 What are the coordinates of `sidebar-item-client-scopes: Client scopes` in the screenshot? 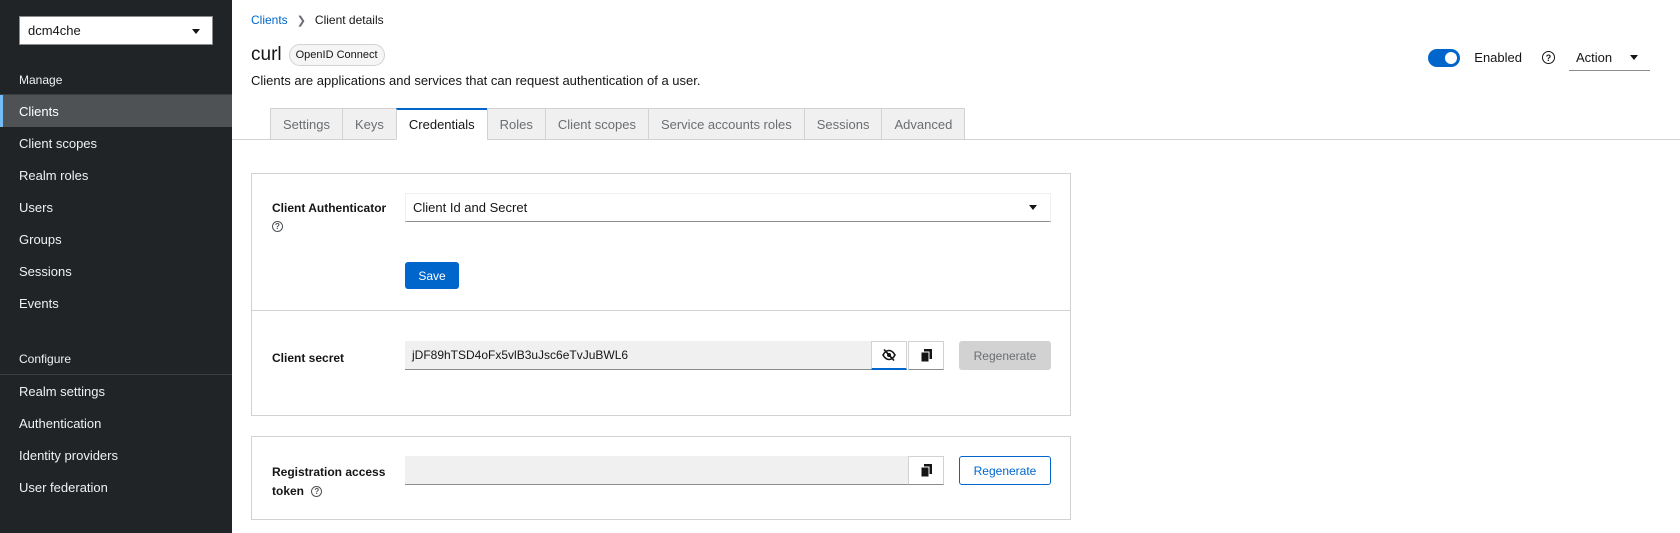 It's located at (116, 143).